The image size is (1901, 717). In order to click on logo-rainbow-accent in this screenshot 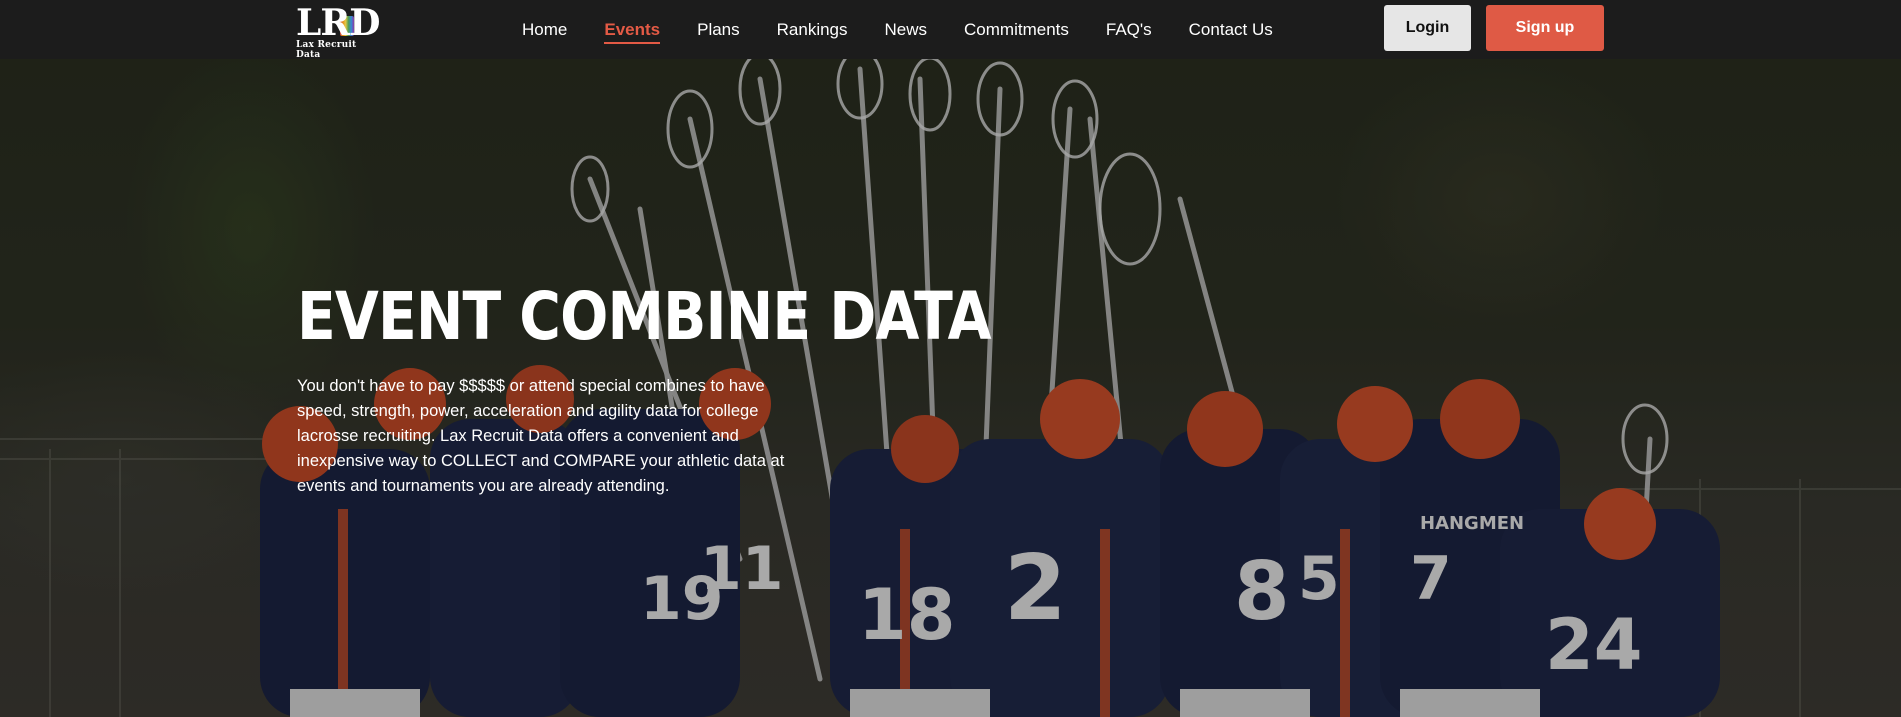, I will do `click(347, 26)`.